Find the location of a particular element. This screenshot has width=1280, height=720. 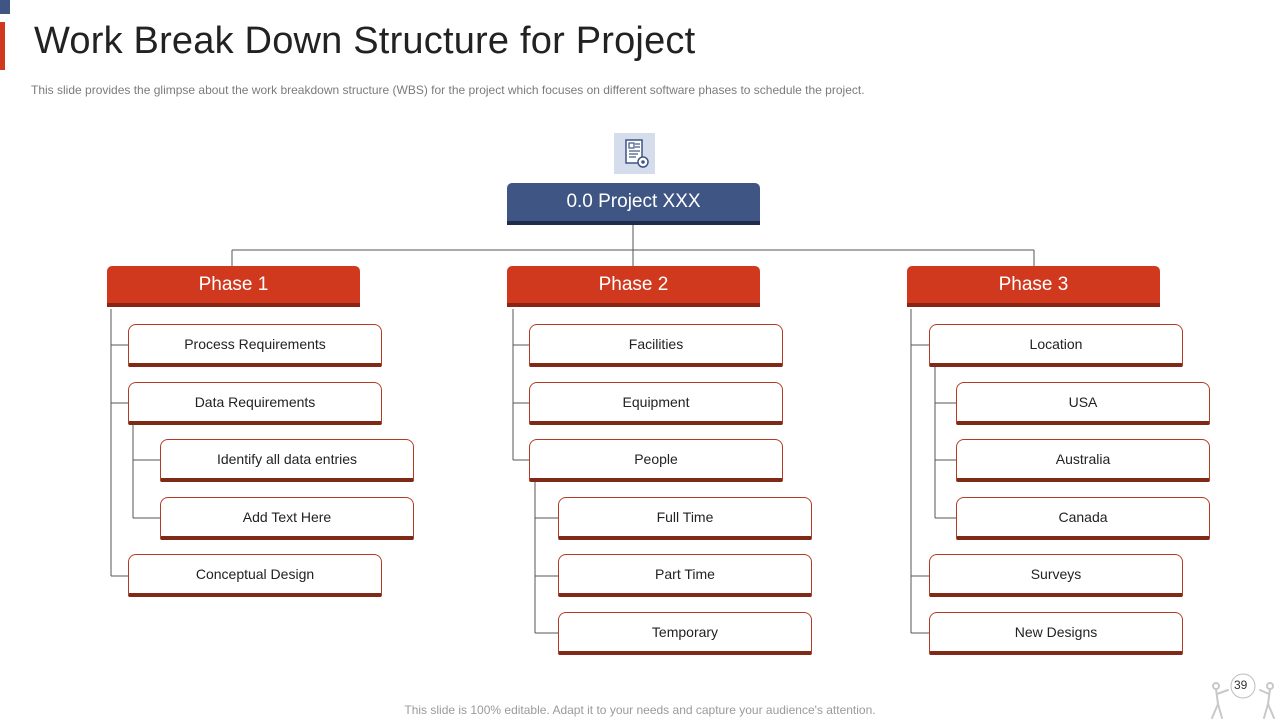

phase-1-subitem-identify-data-entries: Identify all data entries is located at coordinates (287, 460).